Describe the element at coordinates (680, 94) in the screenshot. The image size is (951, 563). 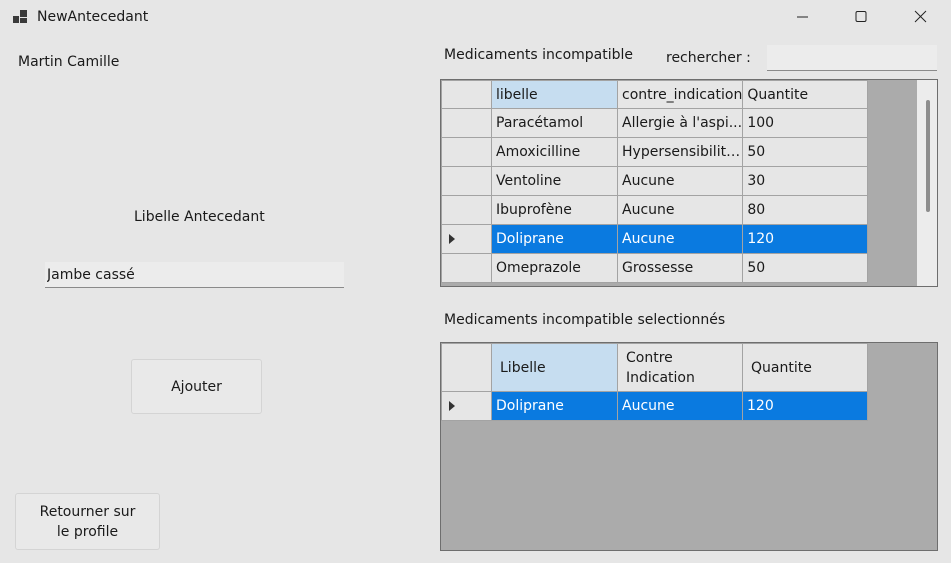
I see `grid1-col-contre-indication: contre_indication` at that location.